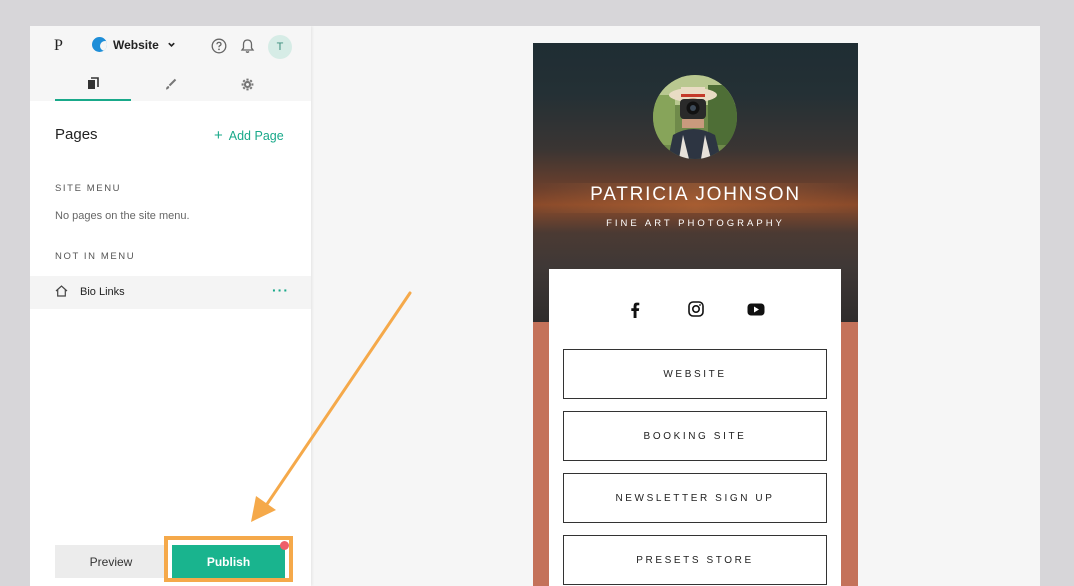  I want to click on site-icon, so click(99, 44).